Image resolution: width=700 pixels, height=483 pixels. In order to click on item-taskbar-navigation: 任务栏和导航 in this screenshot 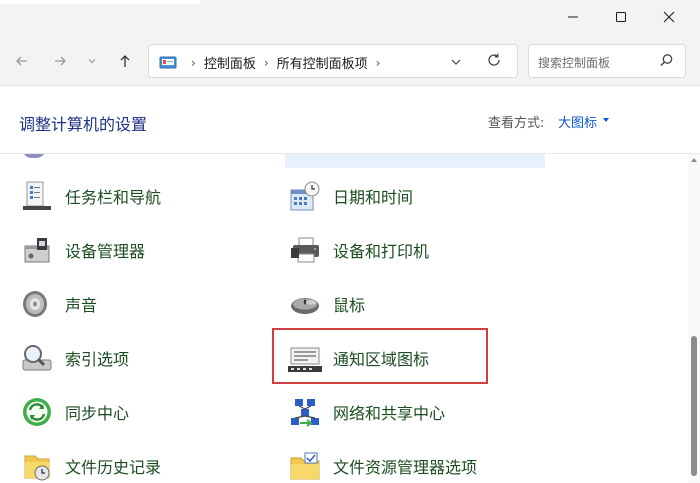, I will do `click(90, 196)`.